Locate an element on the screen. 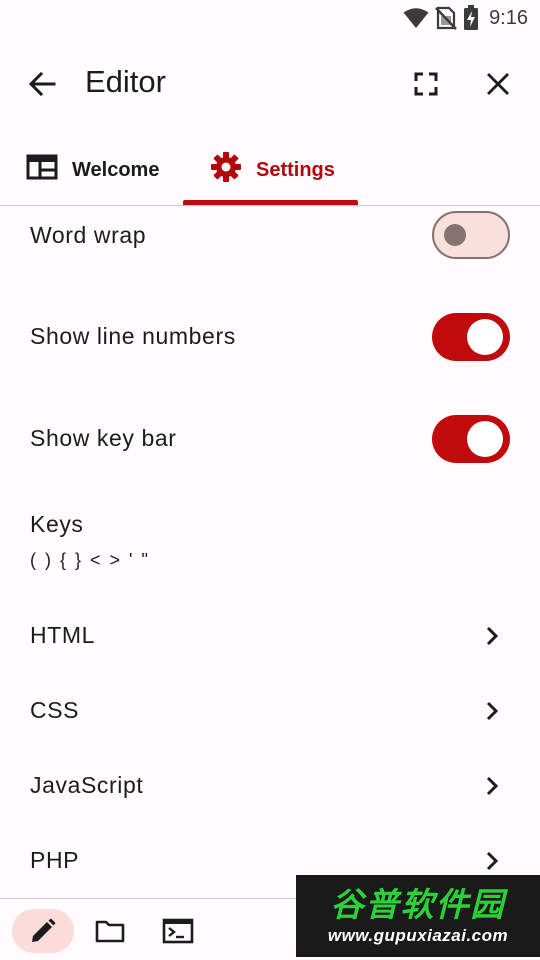  watermark-logo: 谷普软件园 www.gupuxiazai.com is located at coordinates (418, 916).